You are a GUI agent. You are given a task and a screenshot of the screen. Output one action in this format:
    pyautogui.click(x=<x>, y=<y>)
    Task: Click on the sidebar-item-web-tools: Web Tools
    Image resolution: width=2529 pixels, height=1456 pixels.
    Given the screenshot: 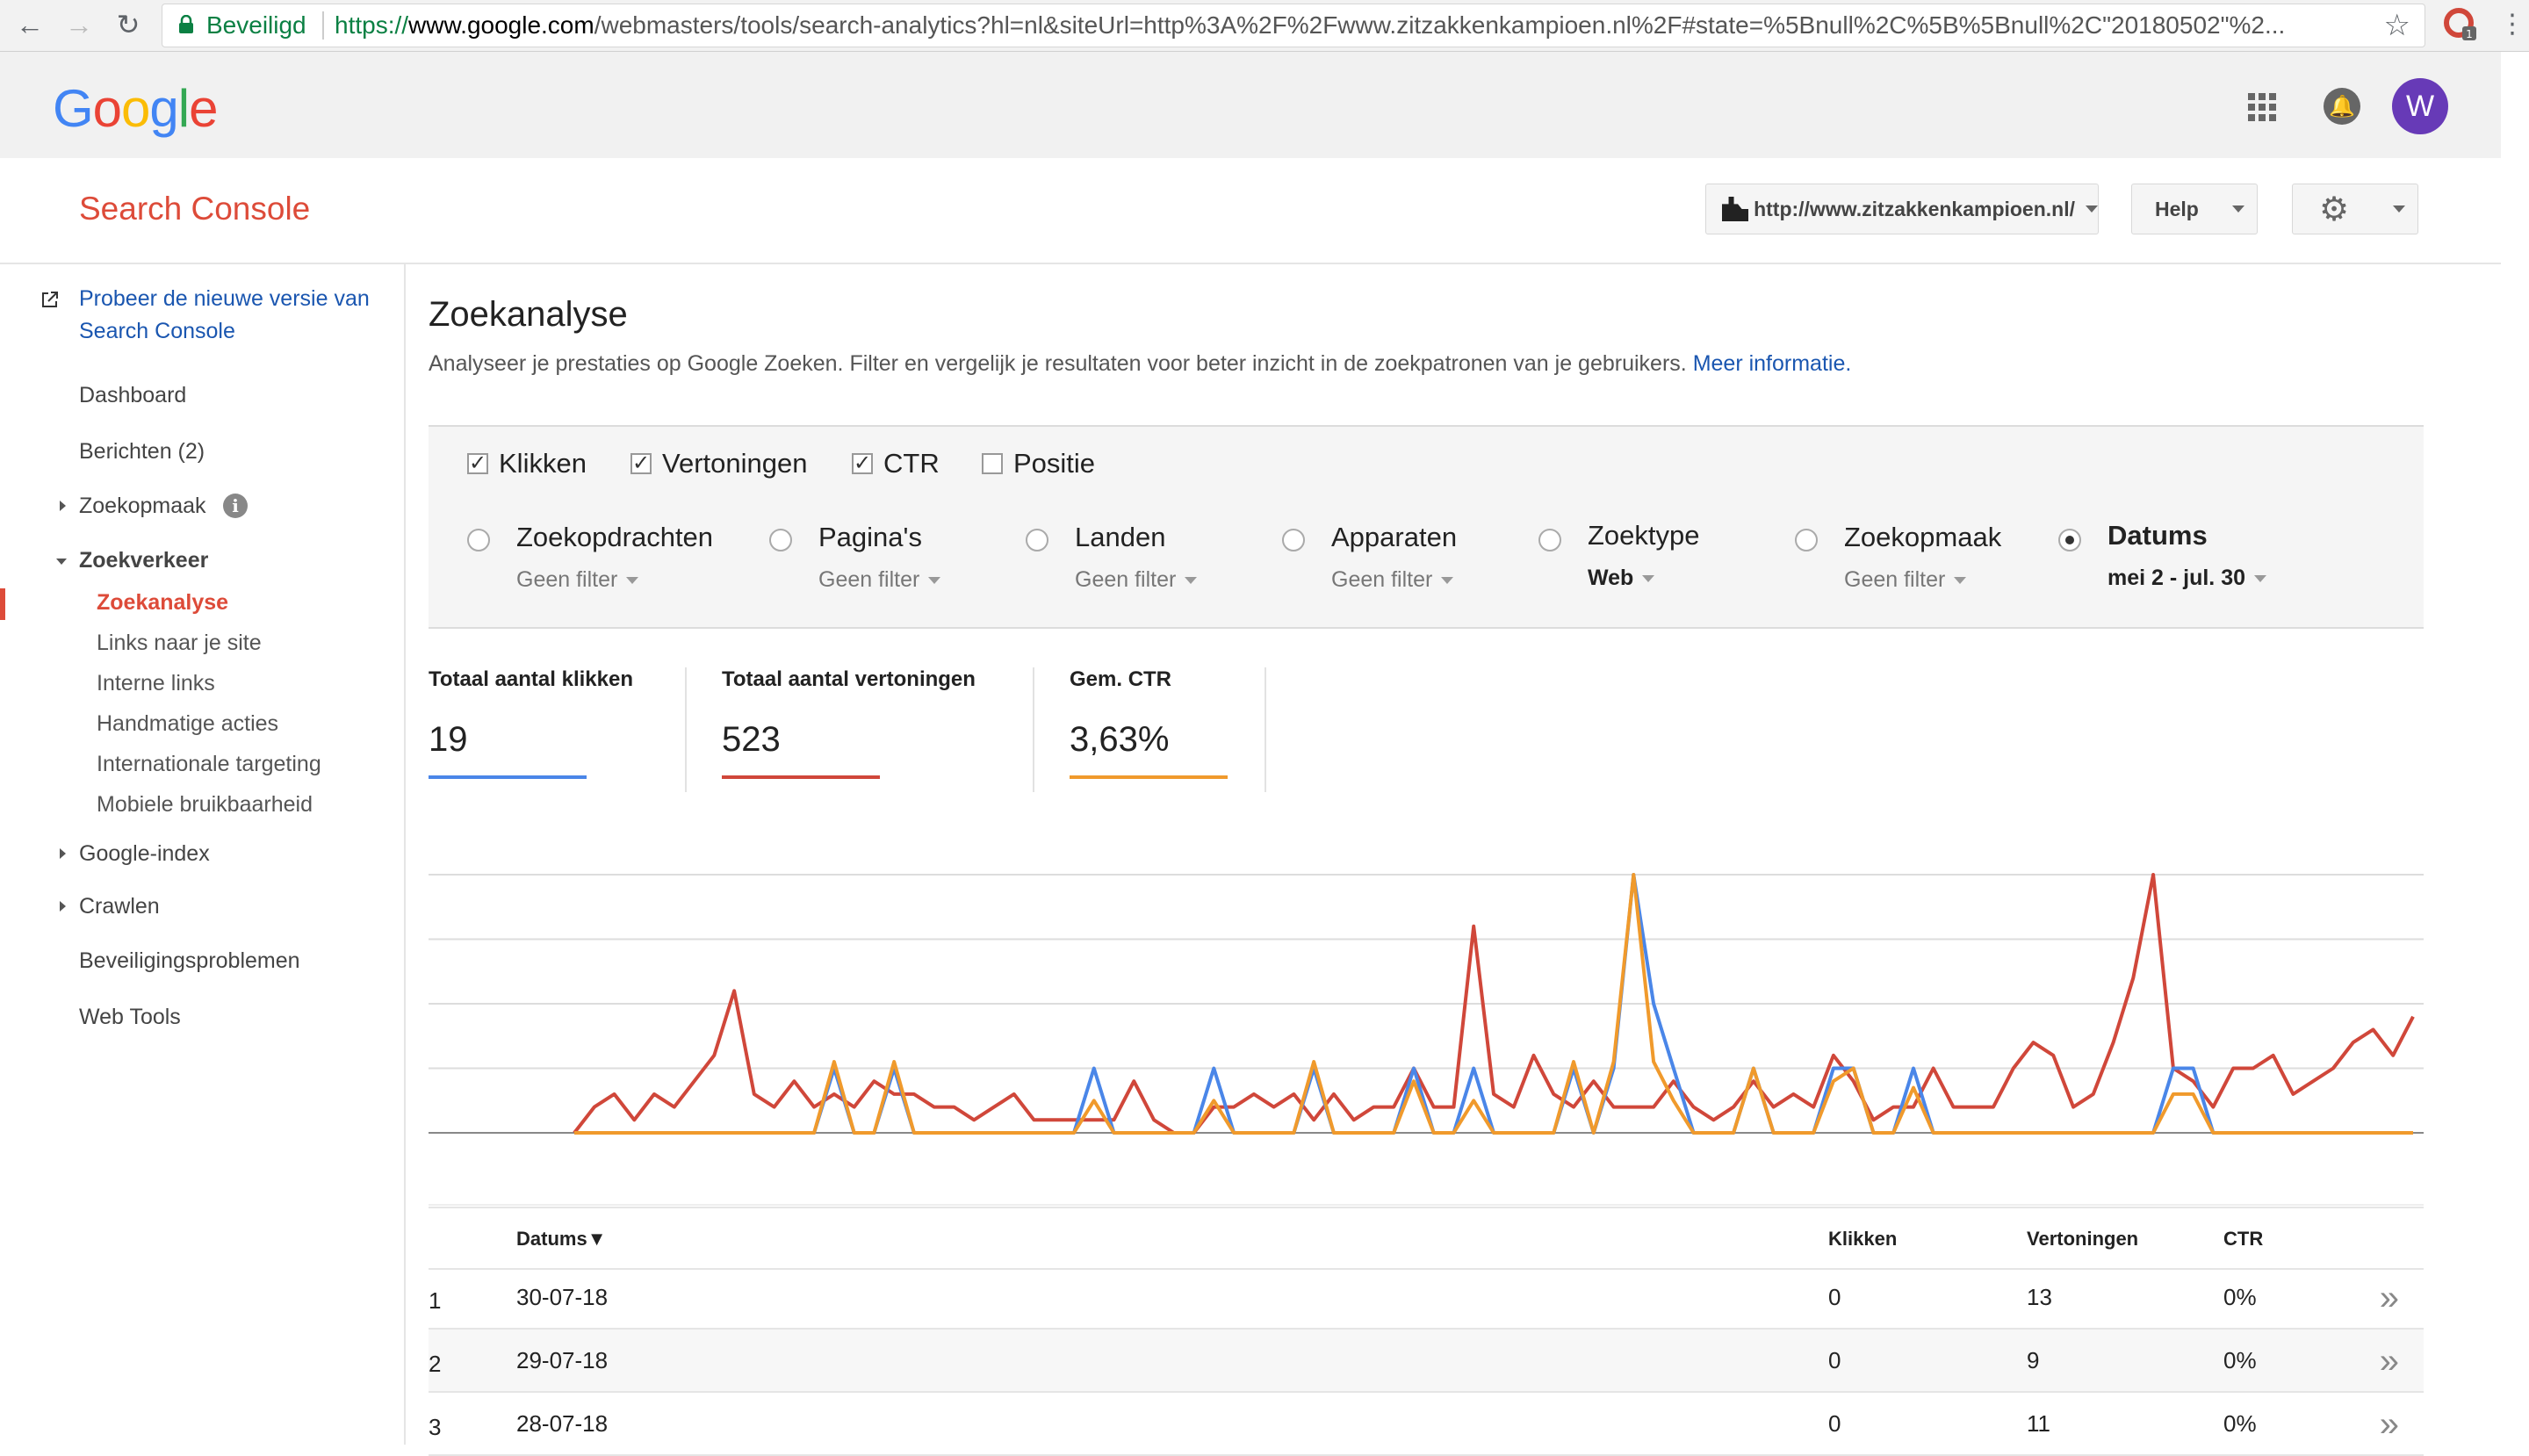 What is the action you would take?
    pyautogui.click(x=130, y=1017)
    